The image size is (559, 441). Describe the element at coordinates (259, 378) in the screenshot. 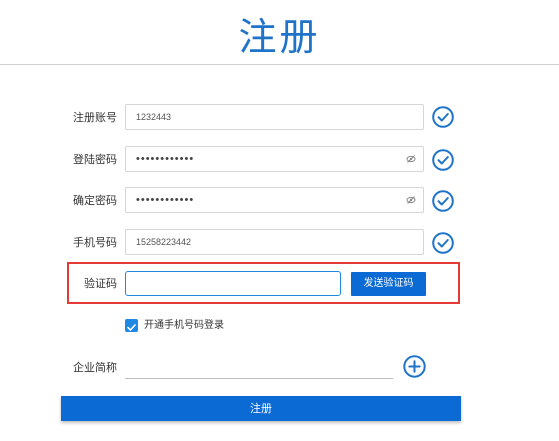

I see `company-input` at that location.